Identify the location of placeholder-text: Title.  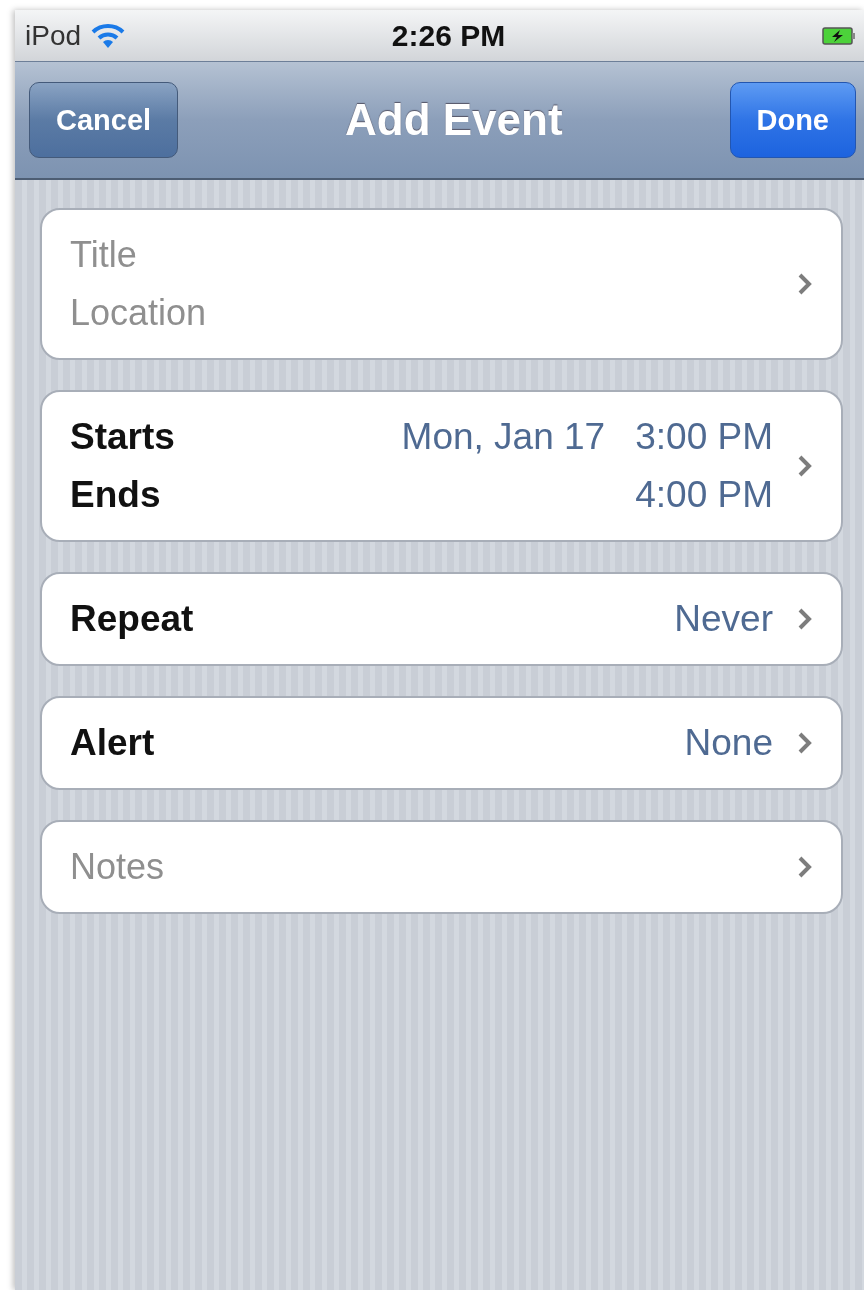
(103, 255).